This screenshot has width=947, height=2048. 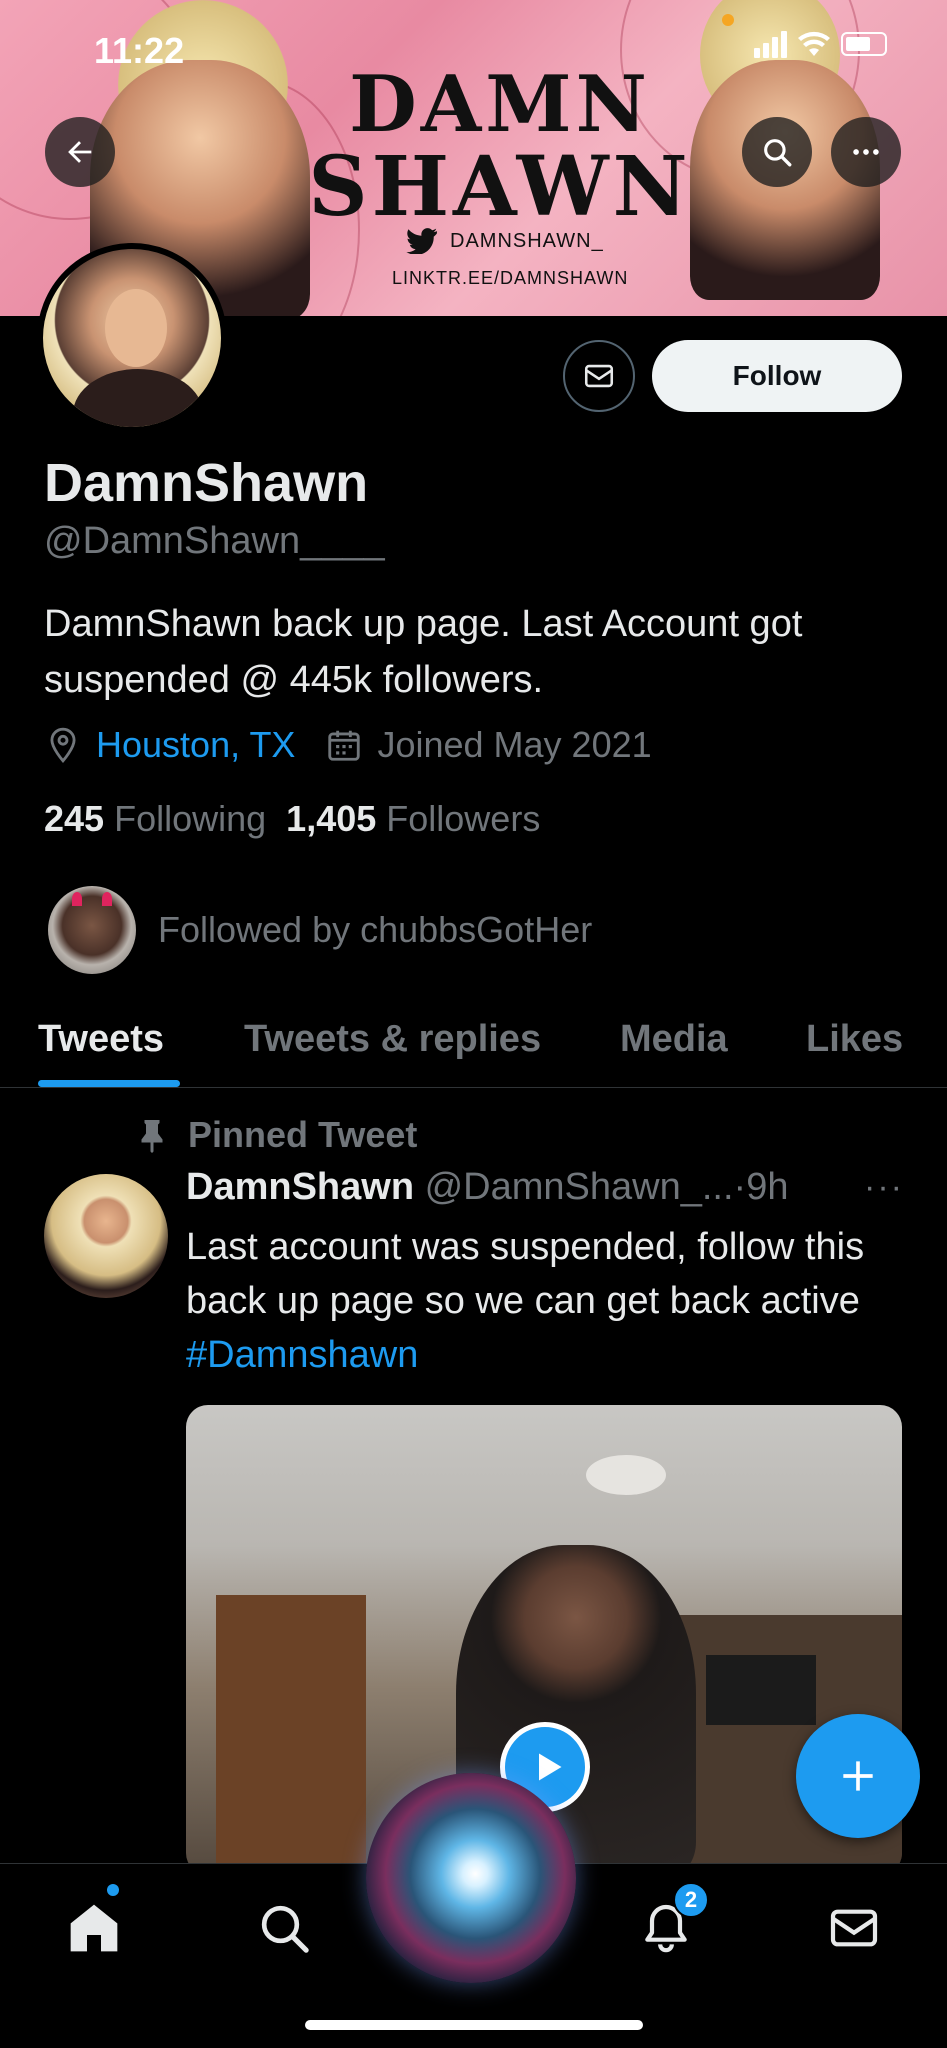 I want to click on nav-home, so click(x=94, y=1928).